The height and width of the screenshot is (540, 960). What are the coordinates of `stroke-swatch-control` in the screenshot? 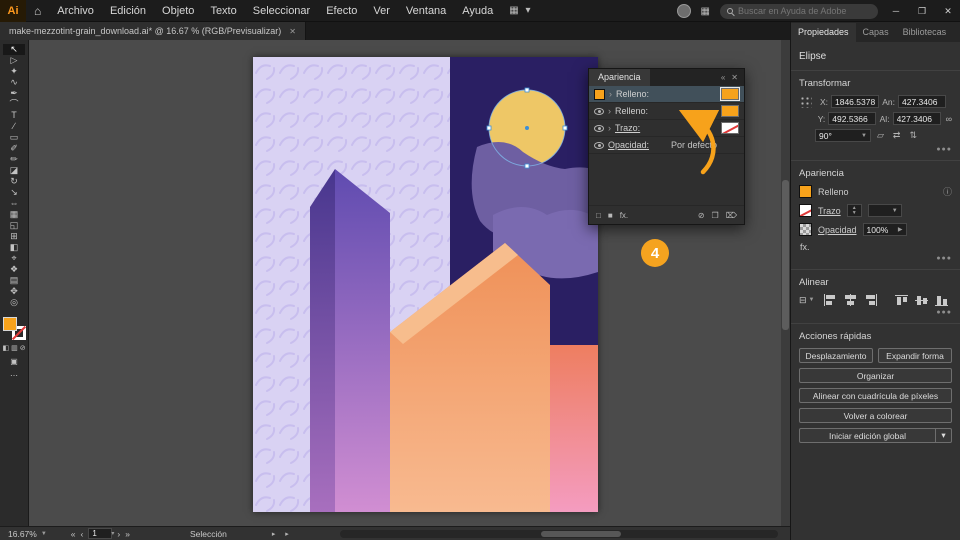 It's located at (730, 128).